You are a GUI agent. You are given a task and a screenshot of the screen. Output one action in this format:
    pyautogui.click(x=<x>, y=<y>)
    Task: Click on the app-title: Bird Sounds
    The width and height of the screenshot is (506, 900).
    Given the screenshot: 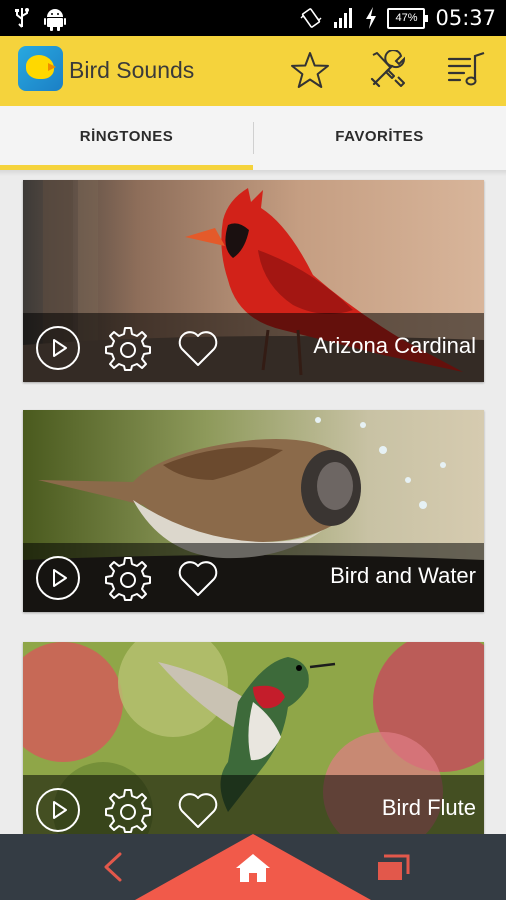 What is the action you would take?
    pyautogui.click(x=132, y=70)
    